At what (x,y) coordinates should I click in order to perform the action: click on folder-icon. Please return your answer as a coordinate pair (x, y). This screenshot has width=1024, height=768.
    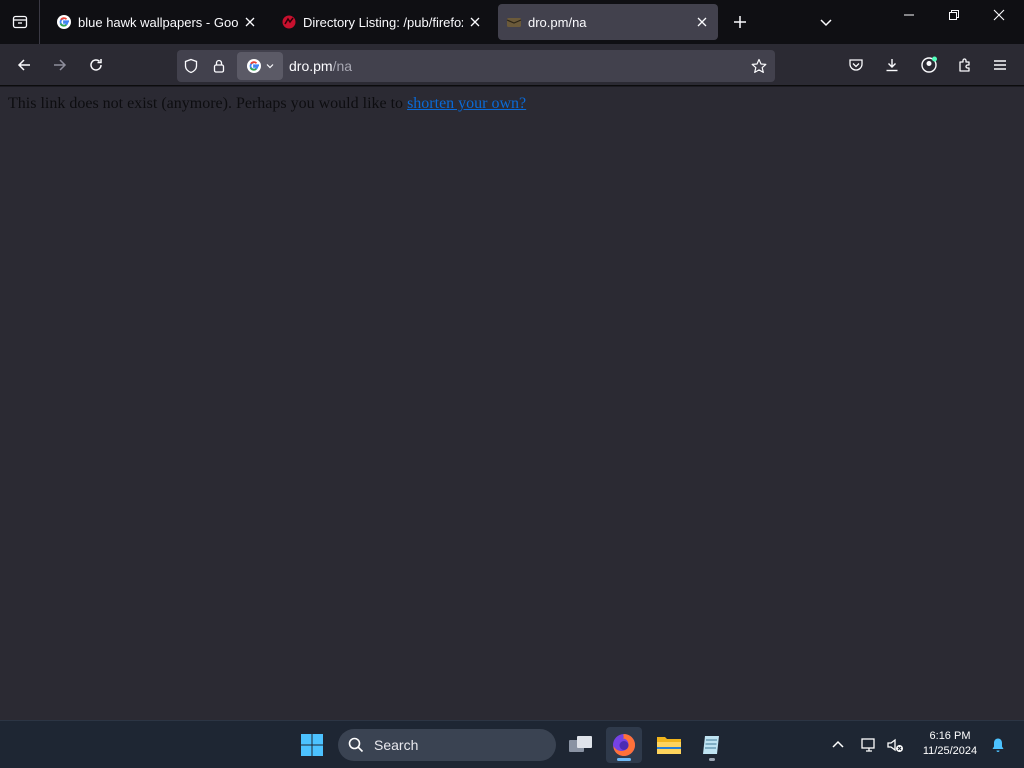
    Looking at the image, I should click on (669, 745).